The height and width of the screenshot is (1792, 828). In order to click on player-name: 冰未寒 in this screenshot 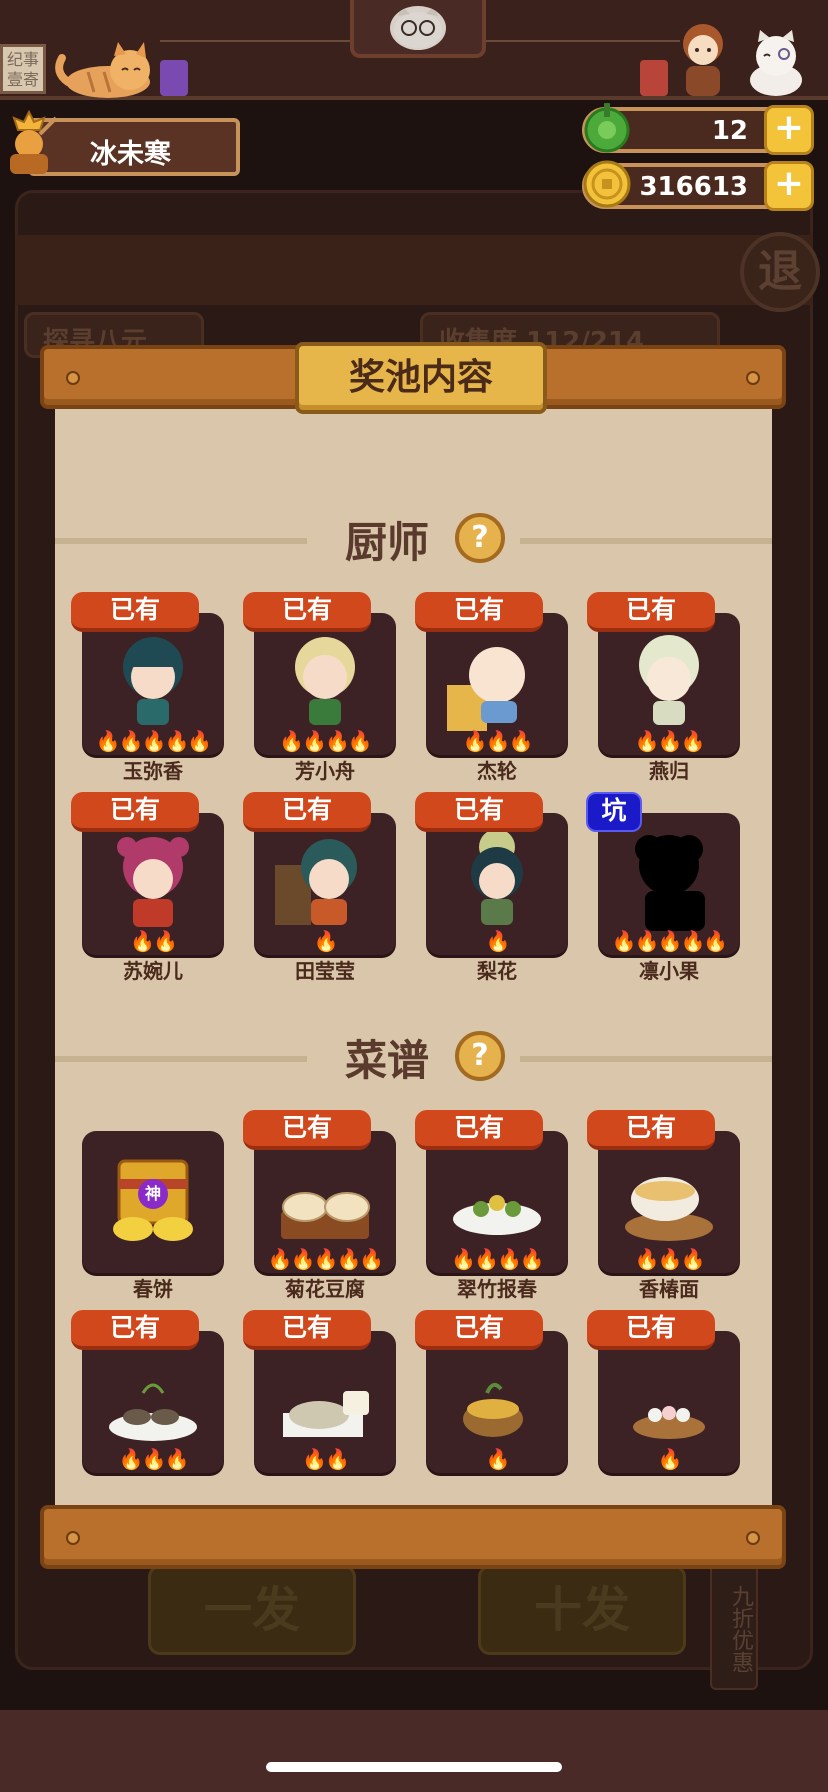, I will do `click(130, 154)`.